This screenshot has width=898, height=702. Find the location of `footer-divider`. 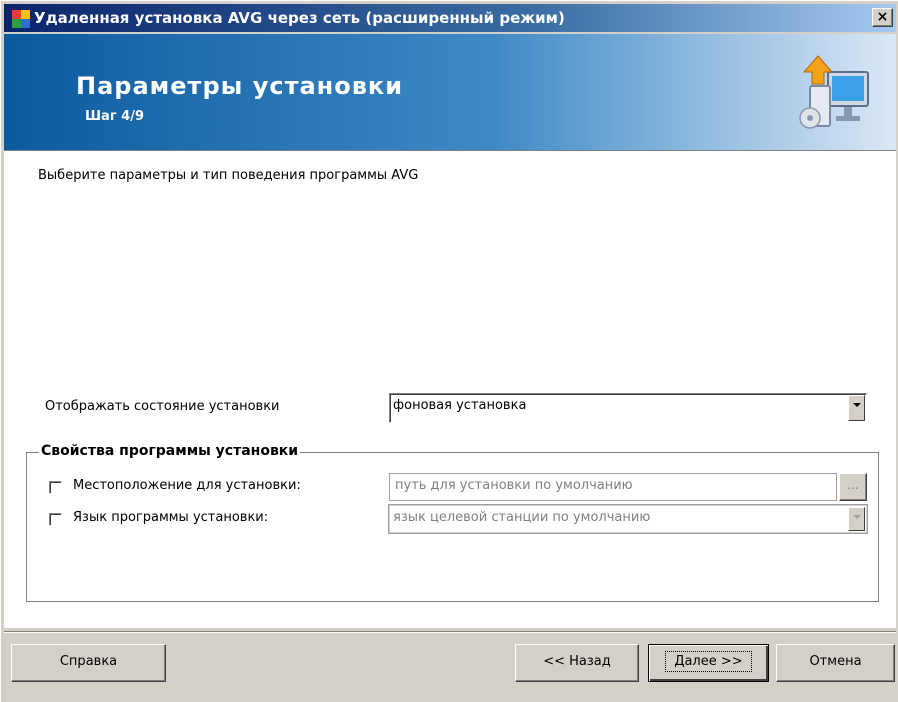

footer-divider is located at coordinates (450, 632).